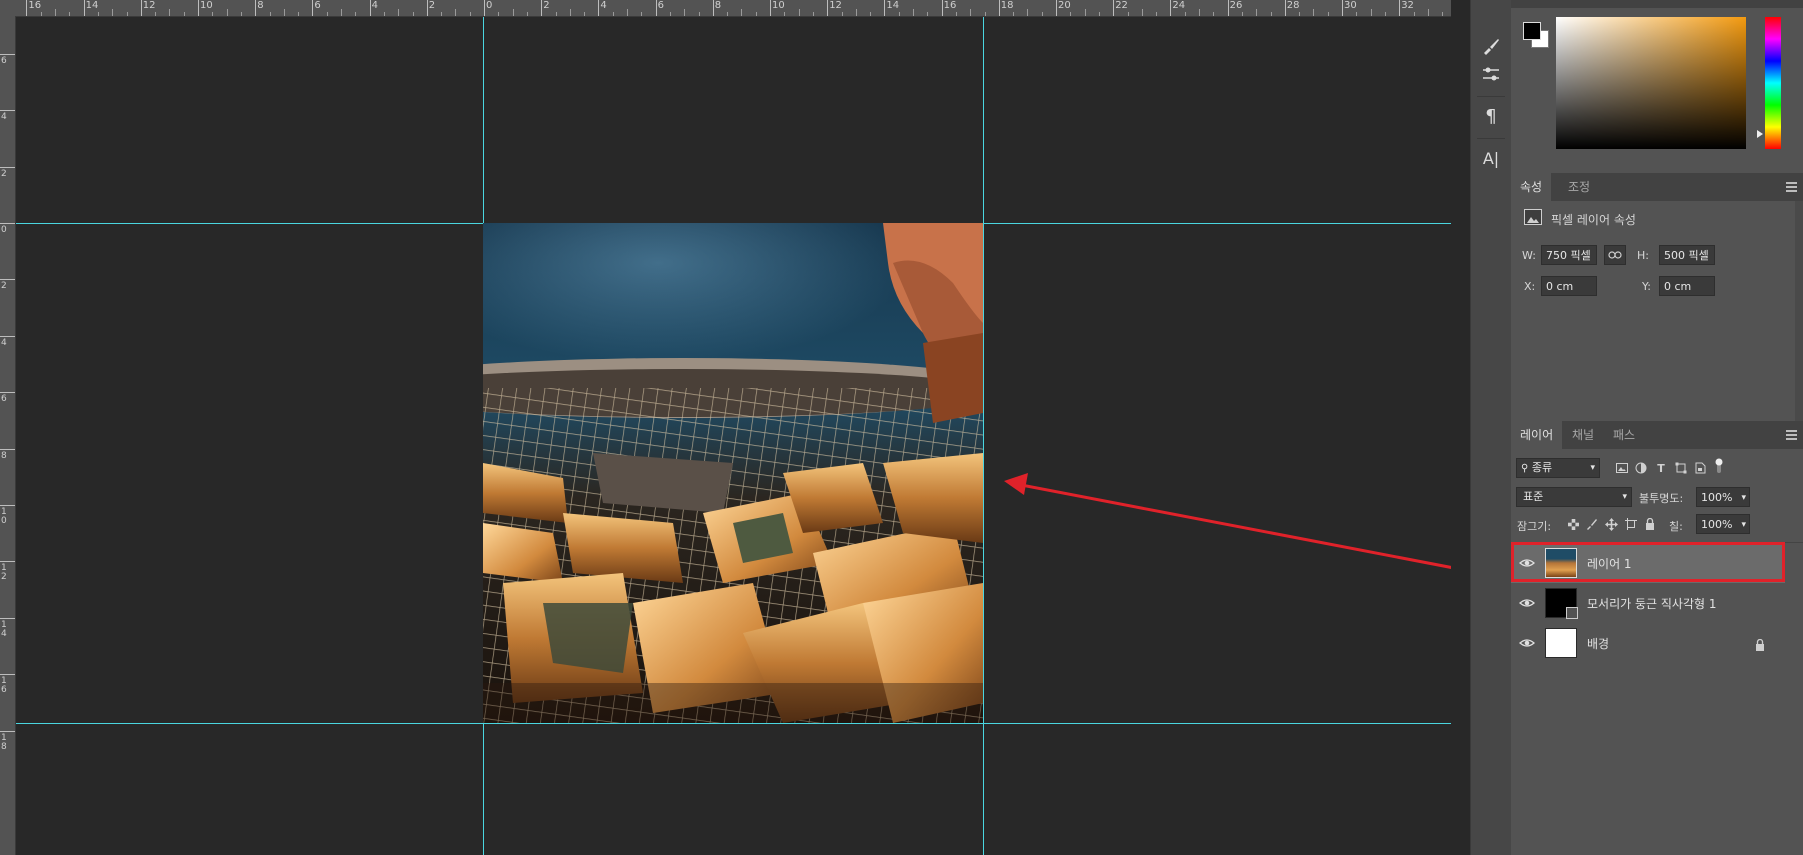  I want to click on annotation-arrow, so click(1227, 521).